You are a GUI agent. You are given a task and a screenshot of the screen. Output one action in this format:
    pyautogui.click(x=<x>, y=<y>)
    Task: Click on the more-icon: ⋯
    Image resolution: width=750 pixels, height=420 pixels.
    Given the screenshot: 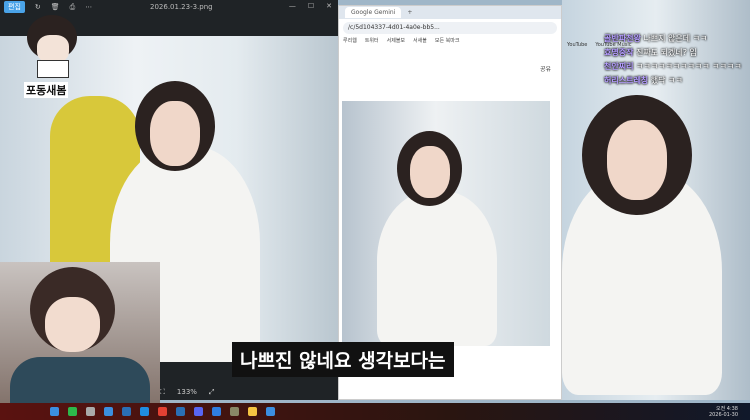 What is the action you would take?
    pyautogui.click(x=88, y=7)
    